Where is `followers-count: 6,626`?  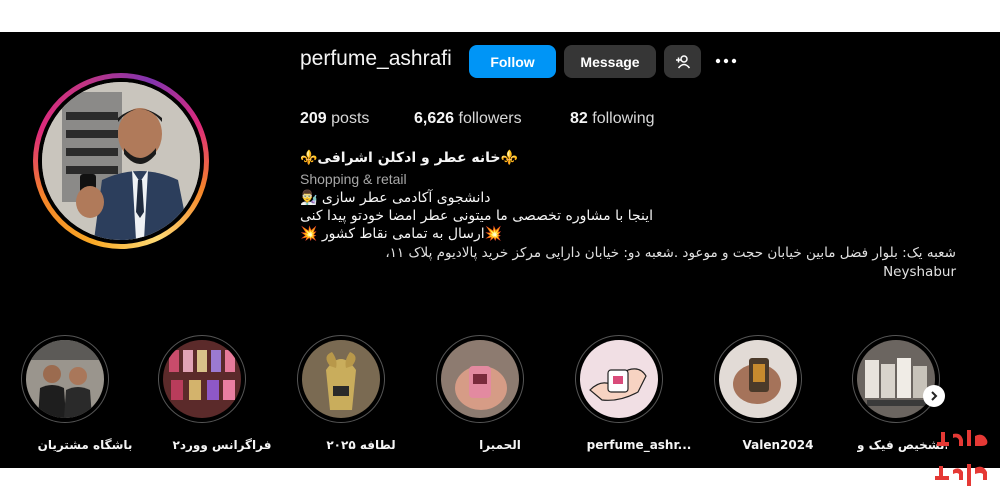 followers-count: 6,626 is located at coordinates (434, 118).